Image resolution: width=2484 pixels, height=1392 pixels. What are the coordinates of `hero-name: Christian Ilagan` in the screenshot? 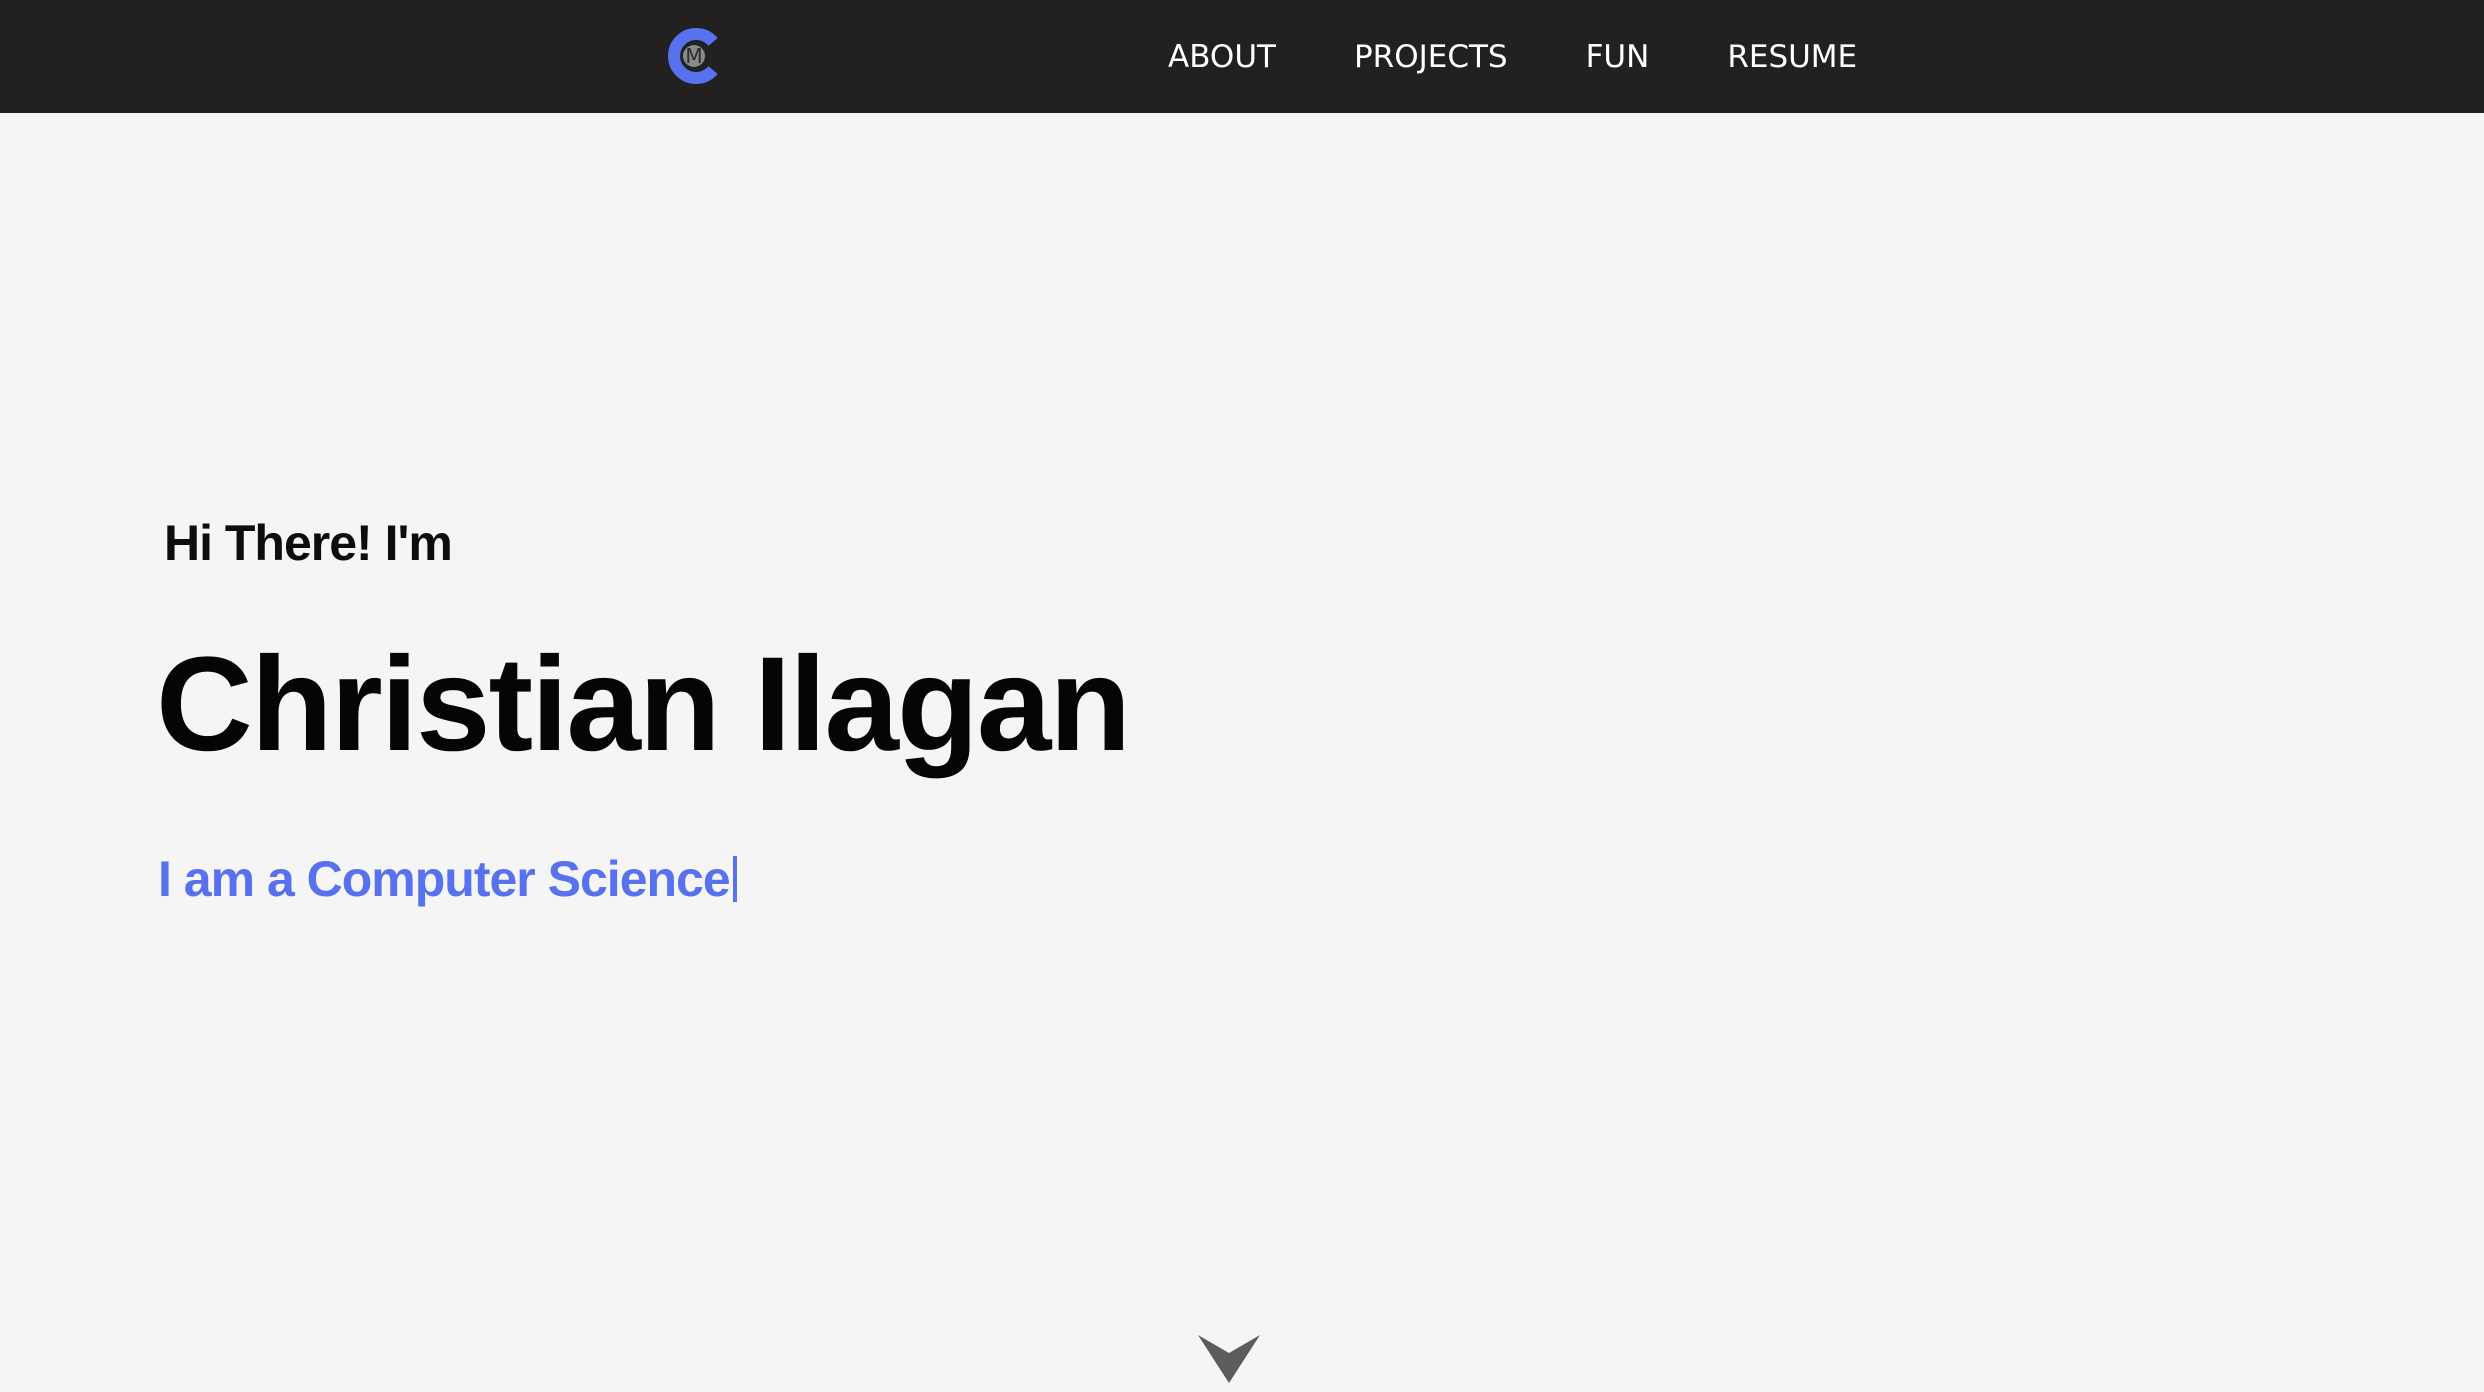 It's located at (643, 704).